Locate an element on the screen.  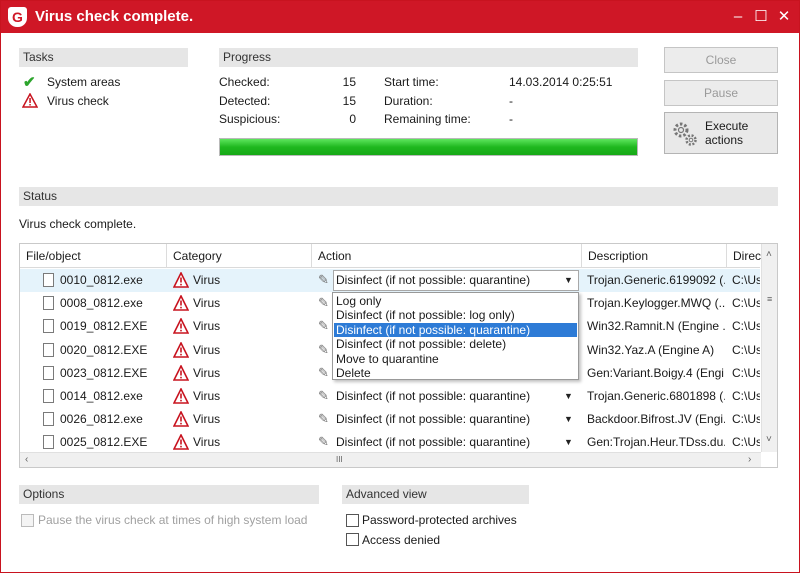
column-directory: Direct is located at coordinates (745, 256).